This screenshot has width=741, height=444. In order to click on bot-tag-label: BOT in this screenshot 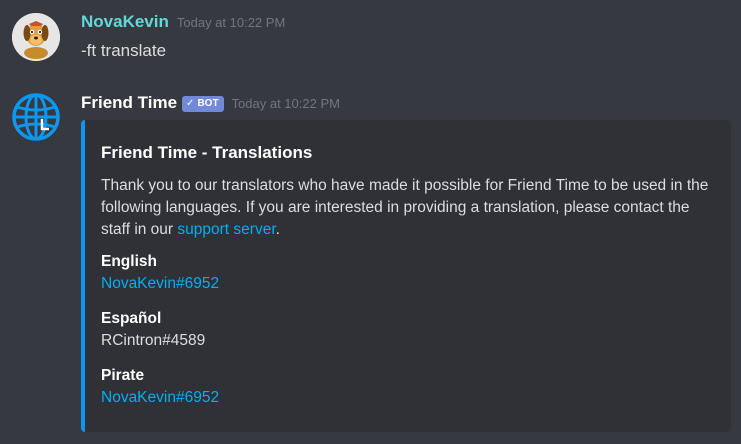, I will do `click(208, 103)`.